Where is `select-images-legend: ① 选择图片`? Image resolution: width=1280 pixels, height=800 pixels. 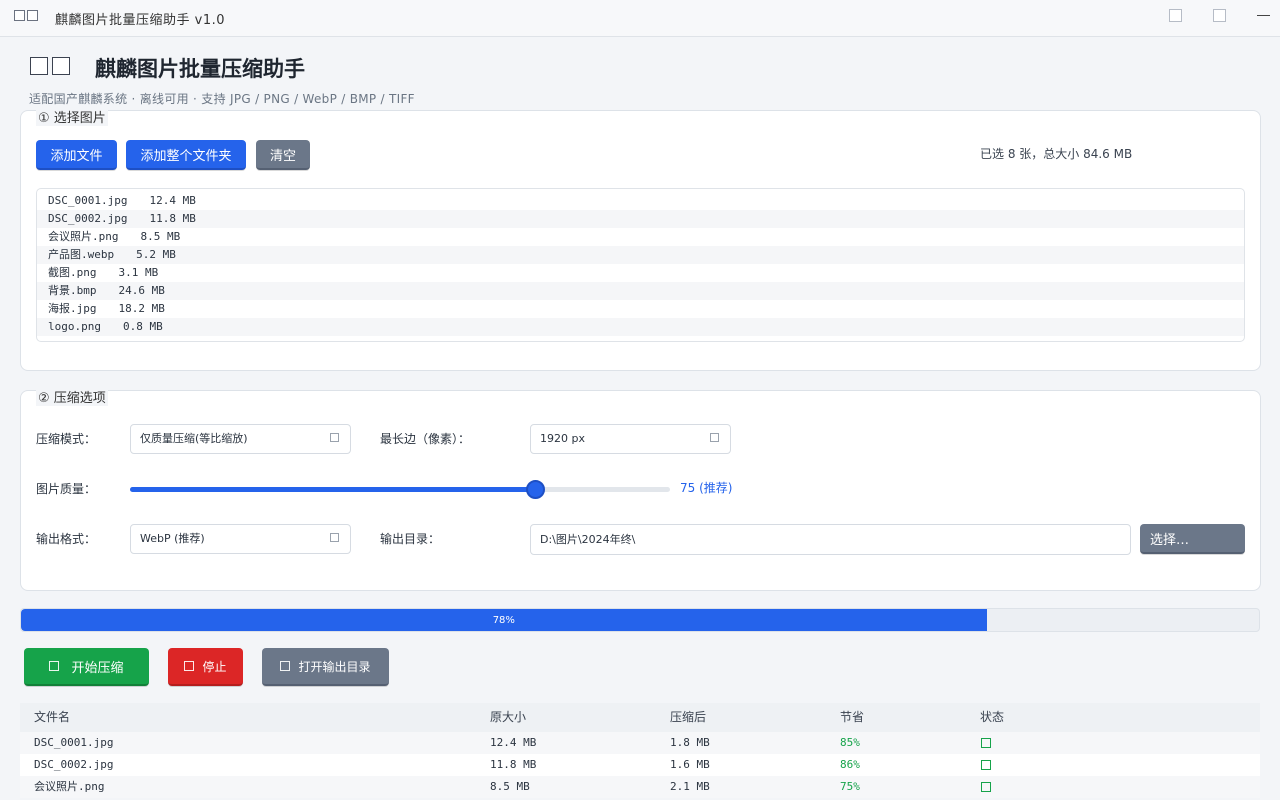 select-images-legend: ① 选择图片 is located at coordinates (72, 116).